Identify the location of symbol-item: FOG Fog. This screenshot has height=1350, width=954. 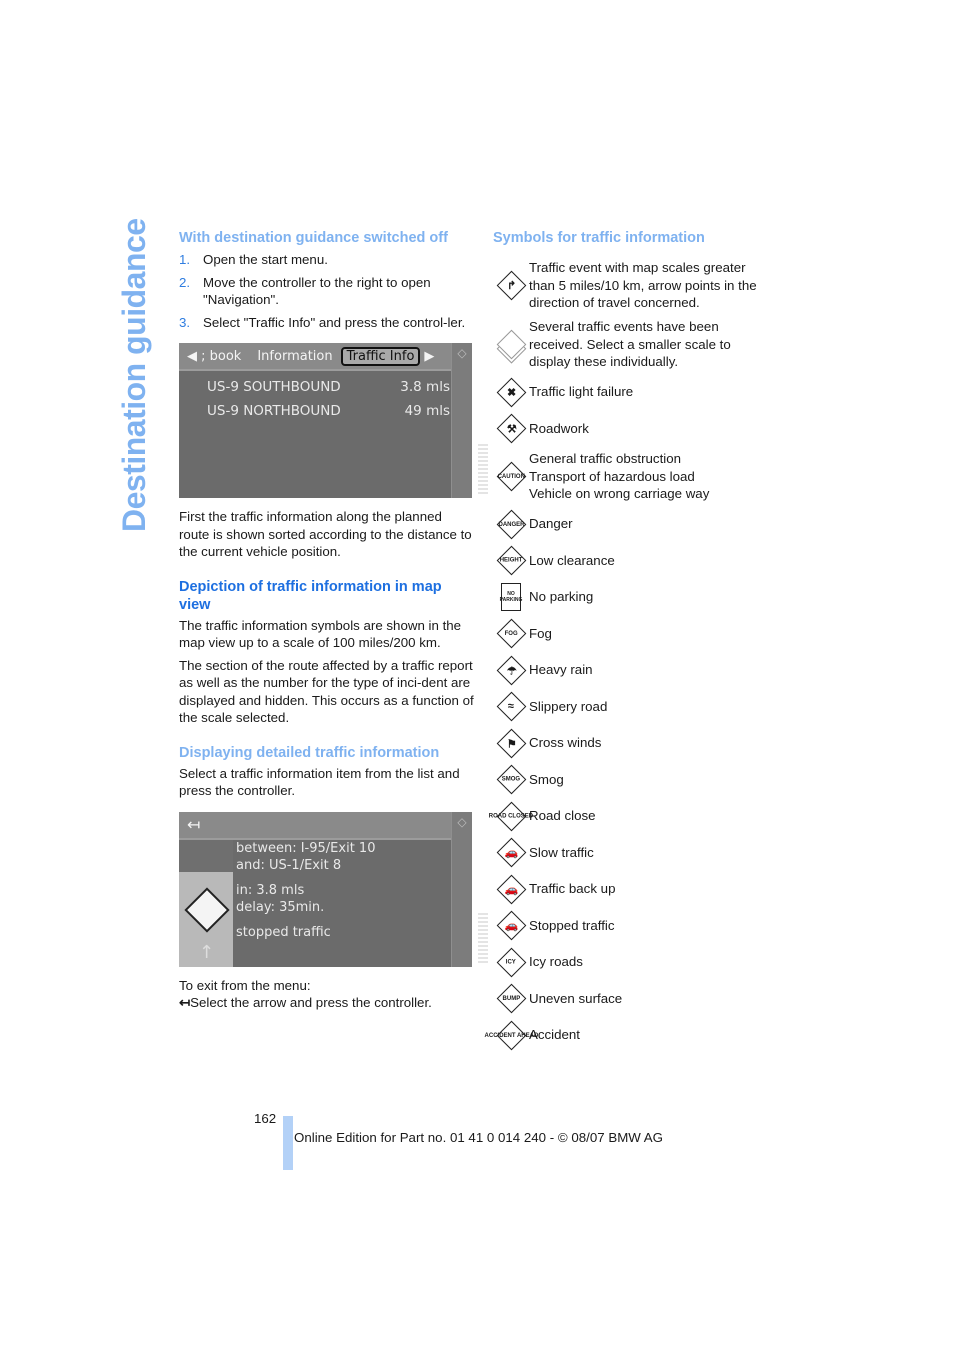
(633, 633).